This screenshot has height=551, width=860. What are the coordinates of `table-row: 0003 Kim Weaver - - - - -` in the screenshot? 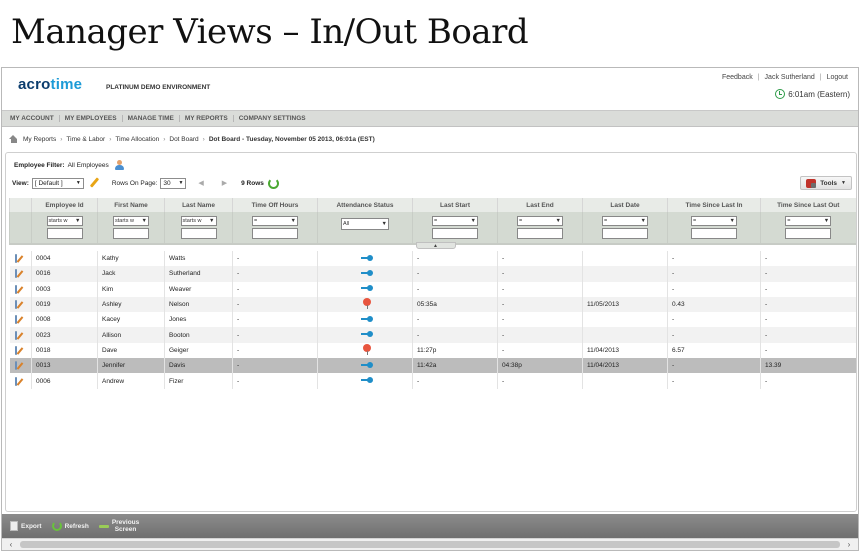 It's located at (433, 289).